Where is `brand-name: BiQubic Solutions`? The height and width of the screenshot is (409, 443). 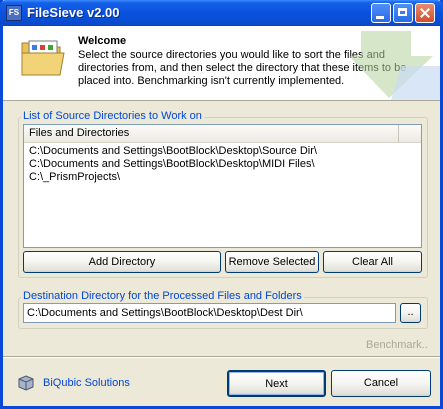 brand-name: BiQubic Solutions is located at coordinates (86, 383).